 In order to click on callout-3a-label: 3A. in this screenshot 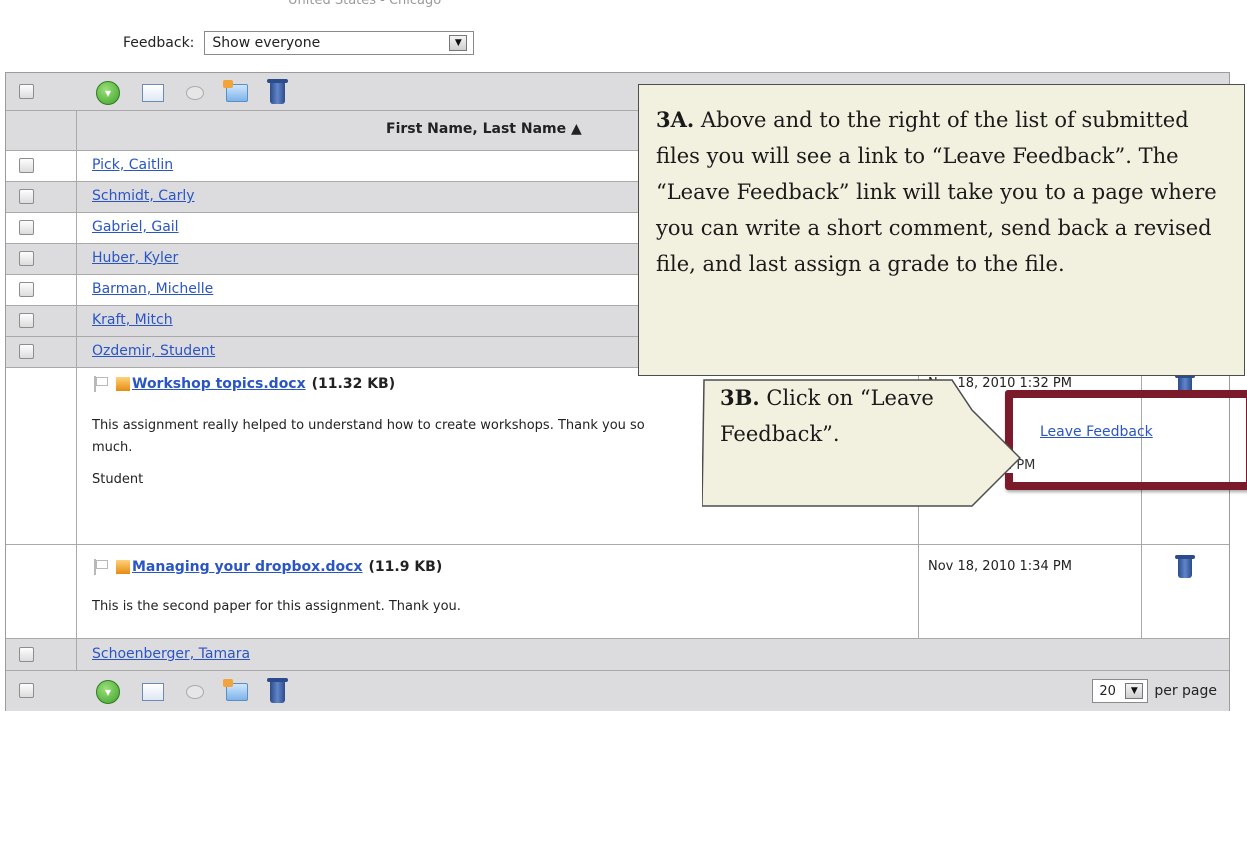, I will do `click(675, 119)`.